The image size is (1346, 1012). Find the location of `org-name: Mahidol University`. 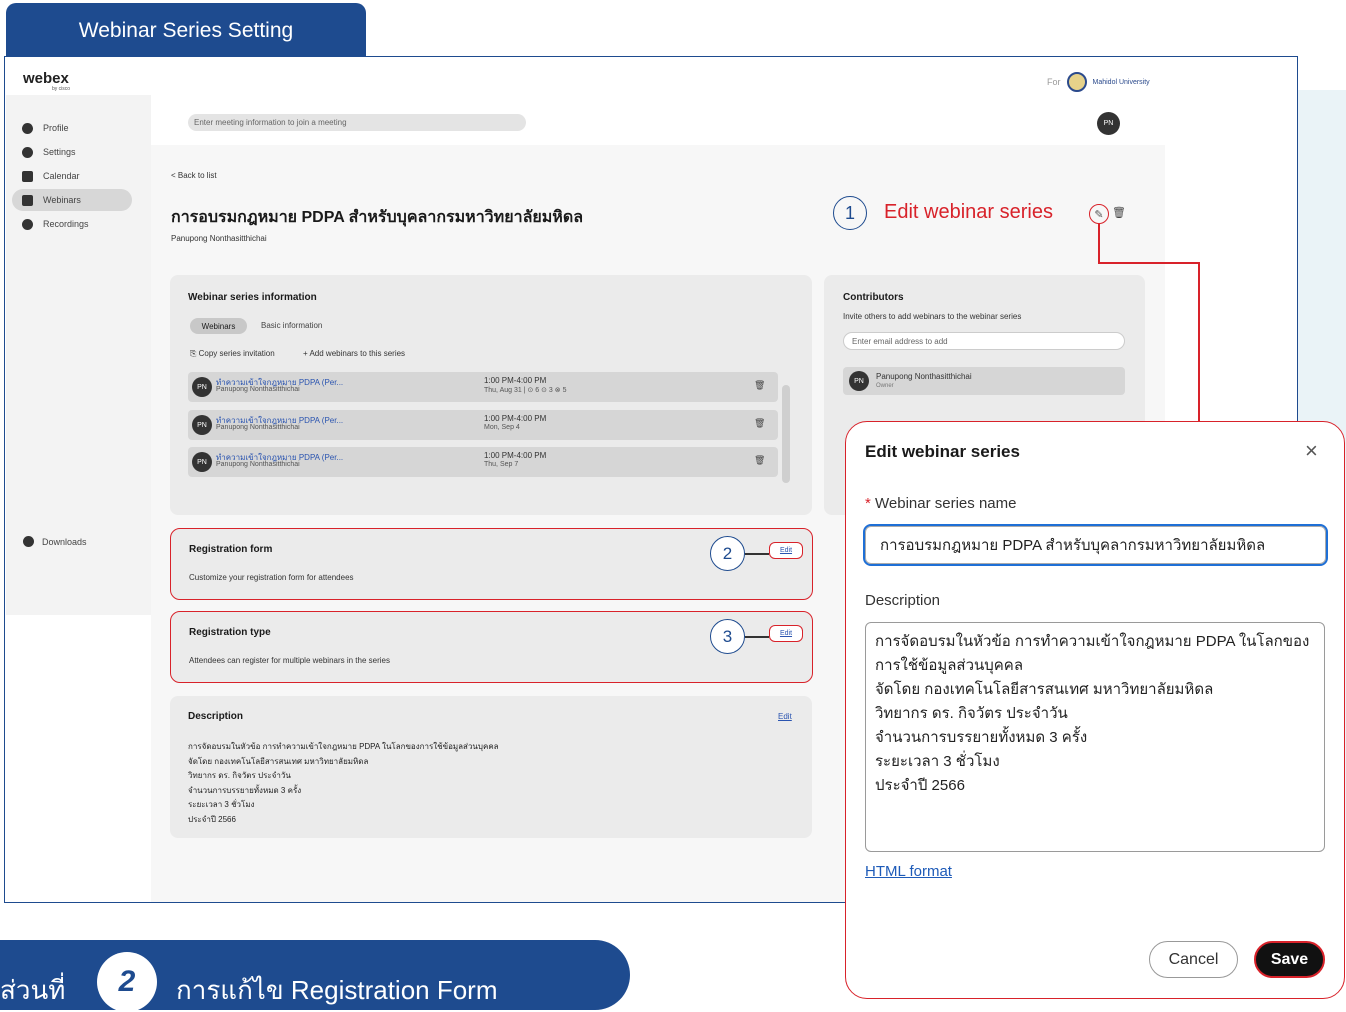

org-name: Mahidol University is located at coordinates (1121, 82).